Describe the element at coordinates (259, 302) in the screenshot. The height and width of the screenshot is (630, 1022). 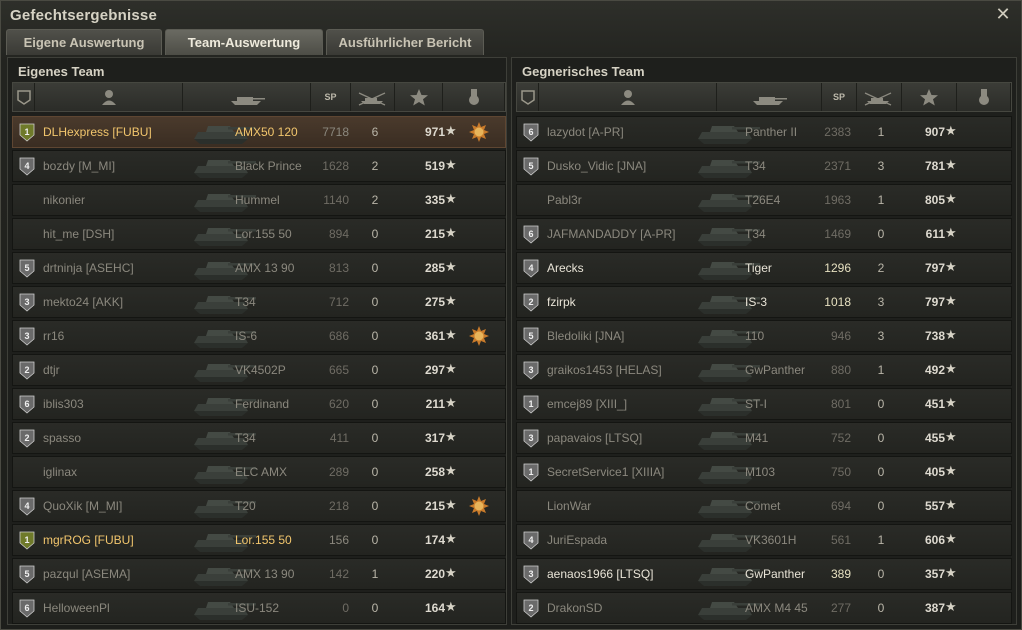
I see `player-row: 3 mekto24 [AKK] T34 712 0 275 ★` at that location.